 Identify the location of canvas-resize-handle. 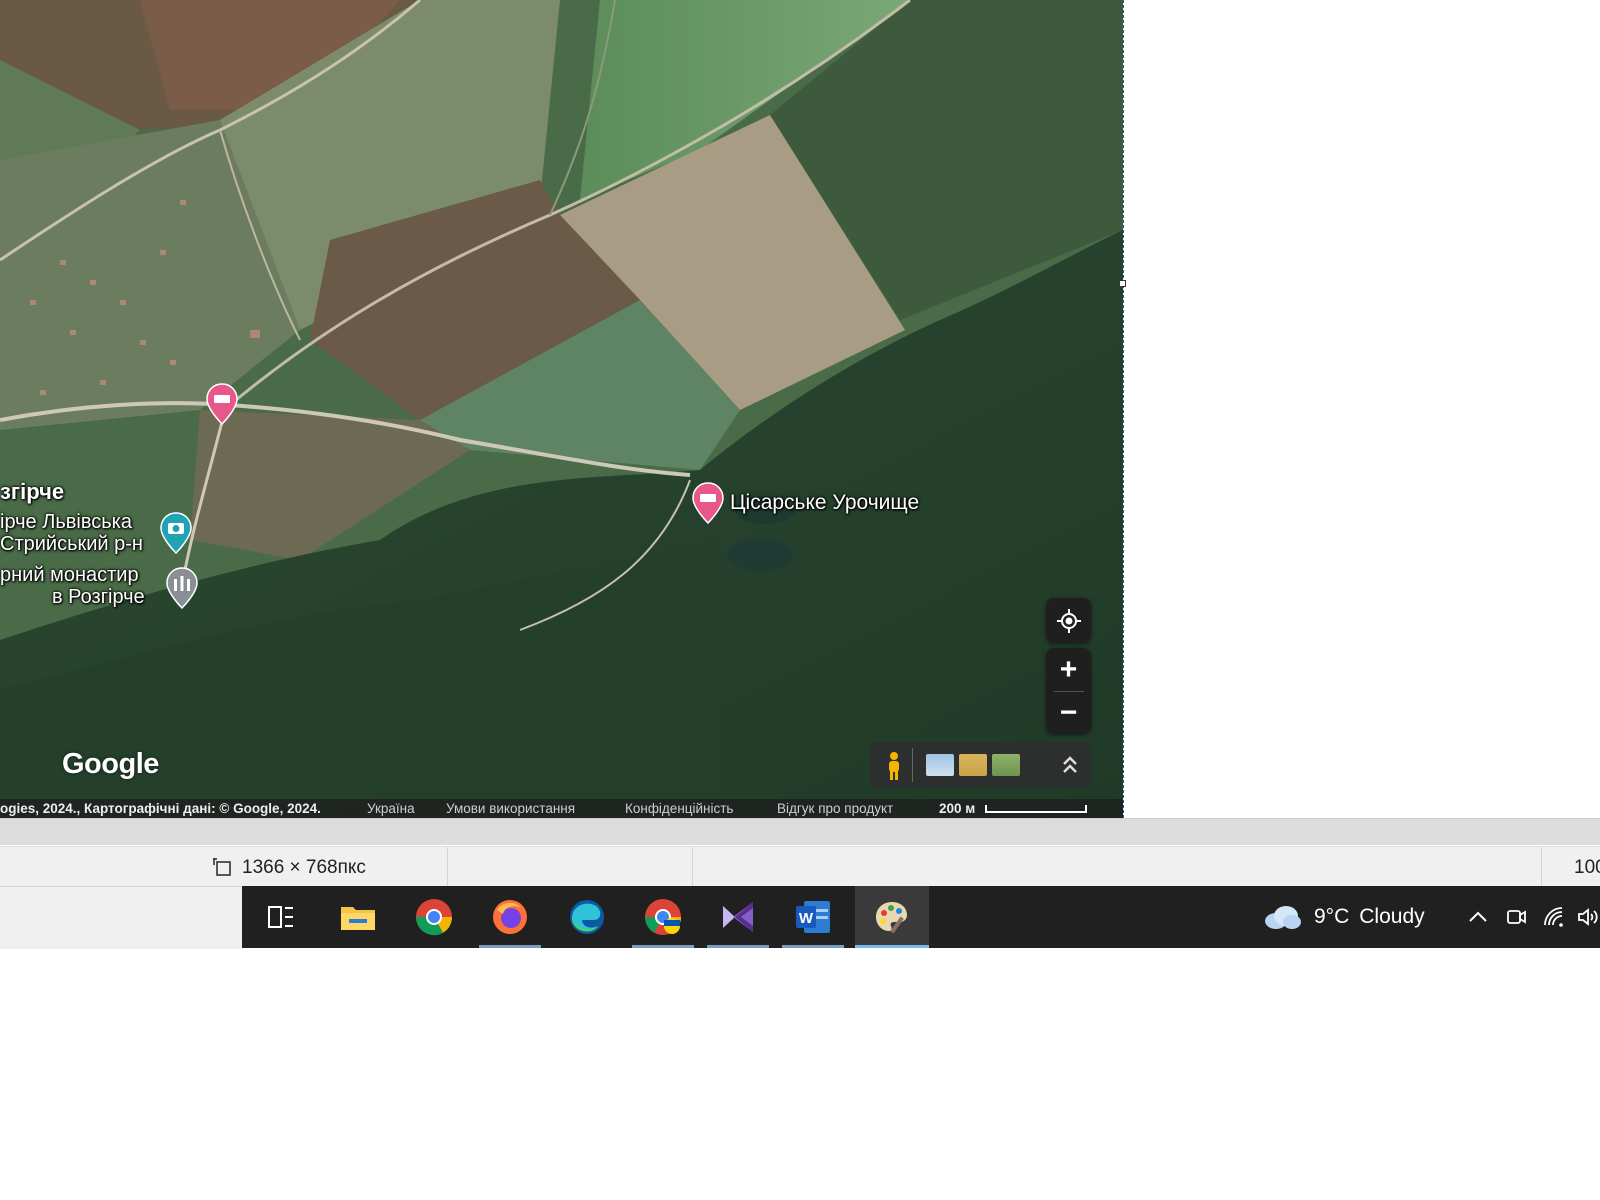
(1122, 283).